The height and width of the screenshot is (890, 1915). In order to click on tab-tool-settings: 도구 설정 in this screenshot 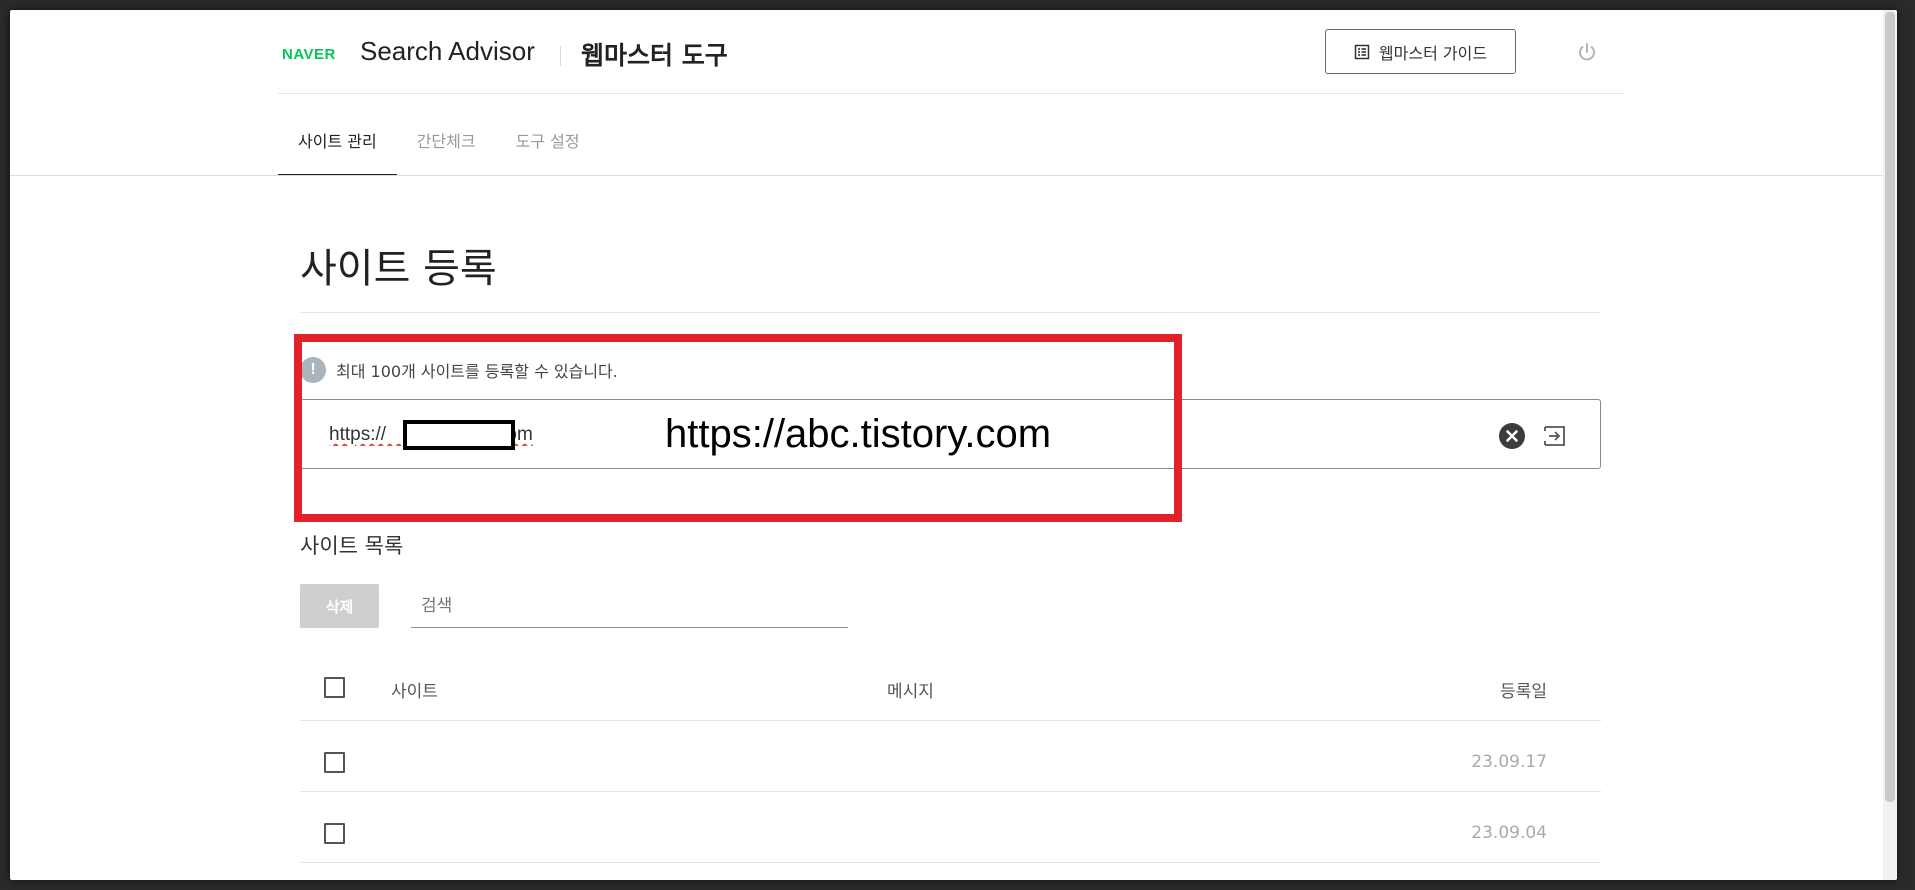, I will do `click(548, 141)`.